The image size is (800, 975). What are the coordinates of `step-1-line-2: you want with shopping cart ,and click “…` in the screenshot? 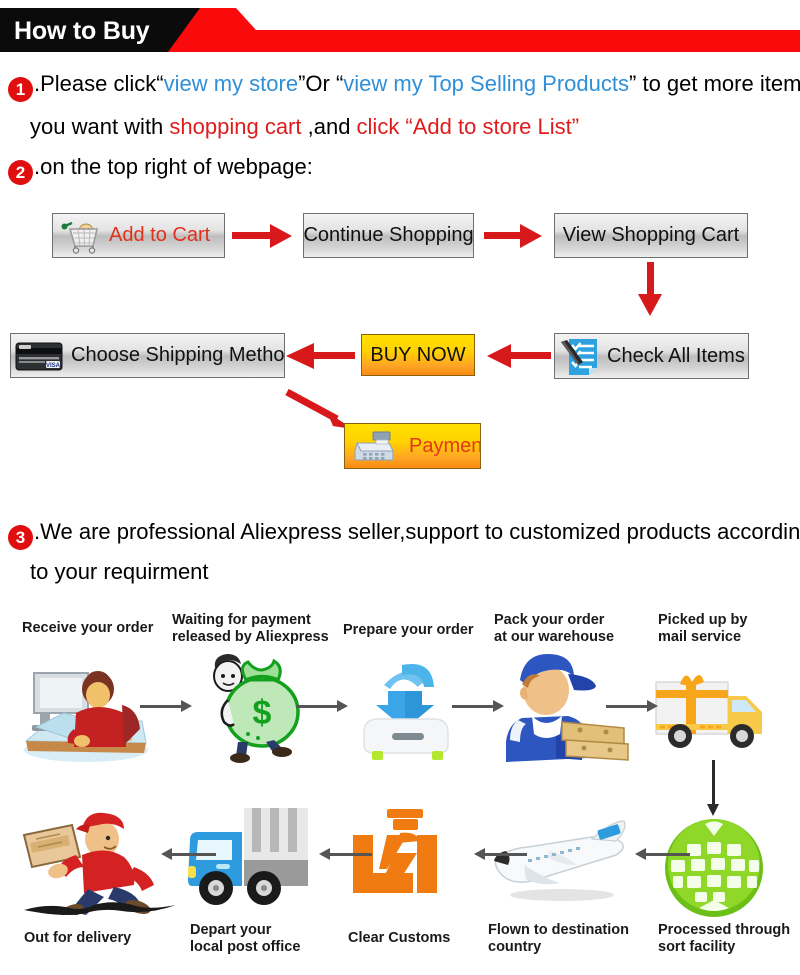 It's located at (304, 126).